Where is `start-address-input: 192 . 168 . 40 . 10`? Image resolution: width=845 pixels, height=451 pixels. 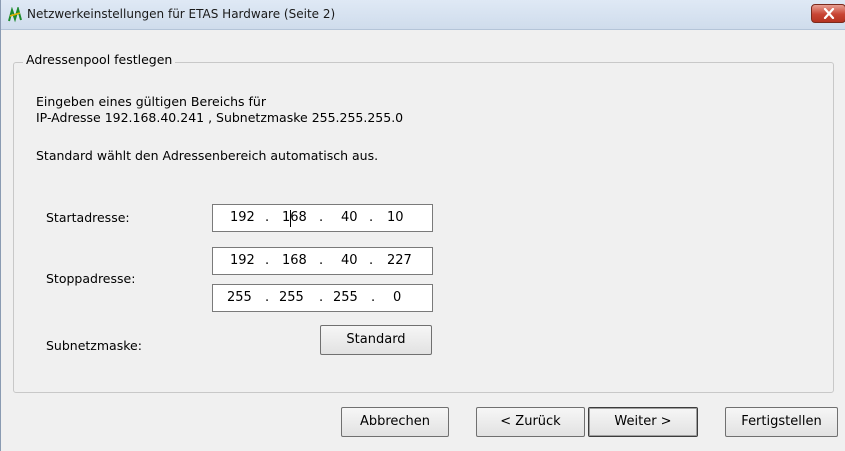
start-address-input: 192 . 168 . 40 . 10 is located at coordinates (322, 218).